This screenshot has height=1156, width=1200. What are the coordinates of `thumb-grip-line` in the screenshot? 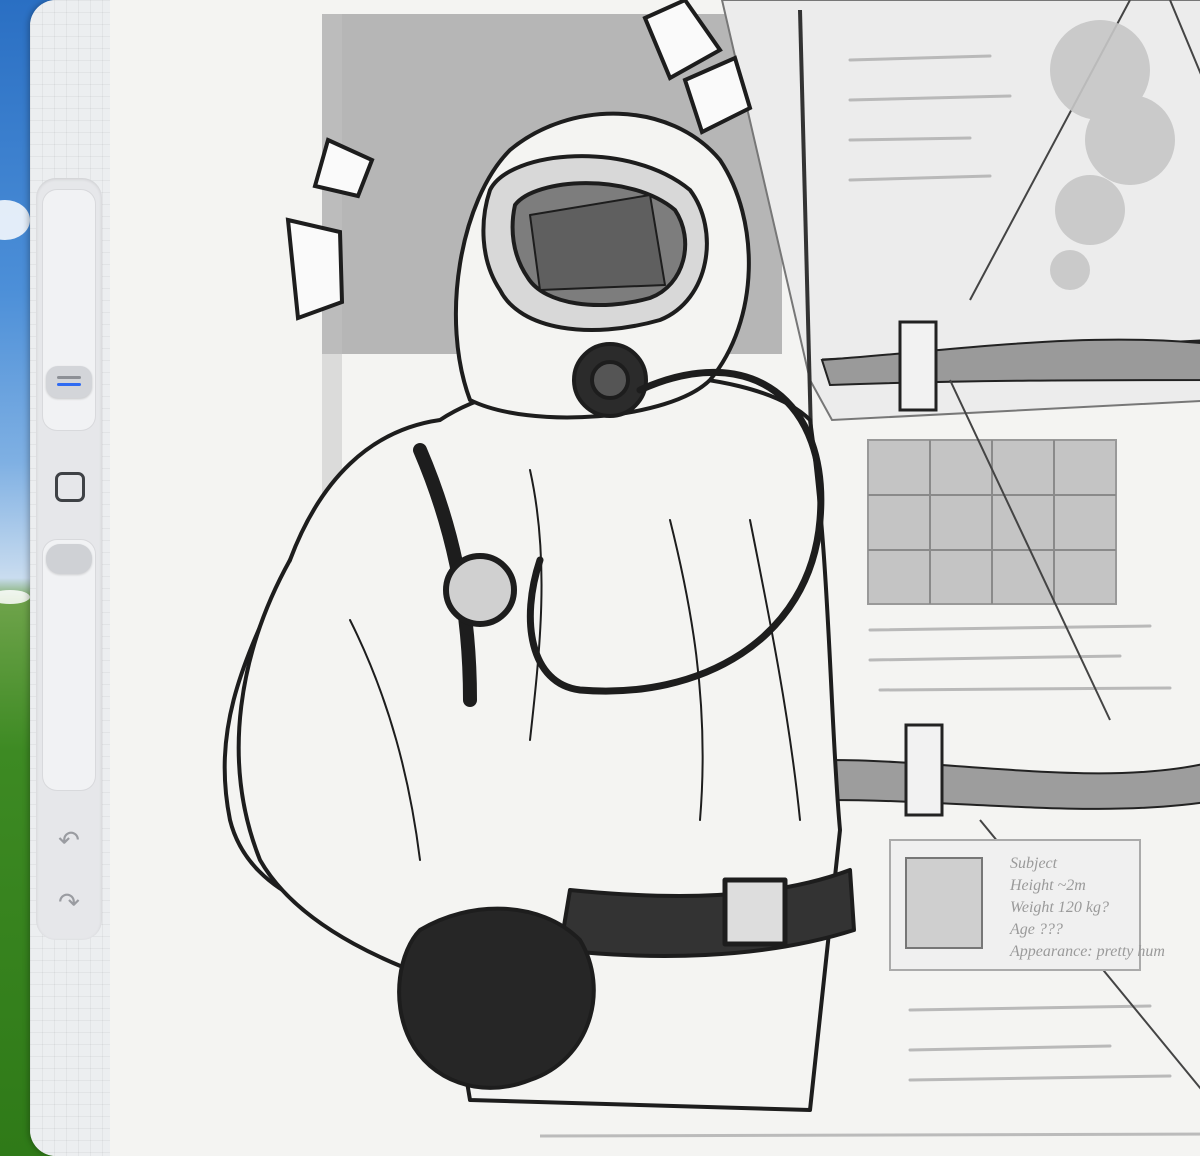 It's located at (69, 377).